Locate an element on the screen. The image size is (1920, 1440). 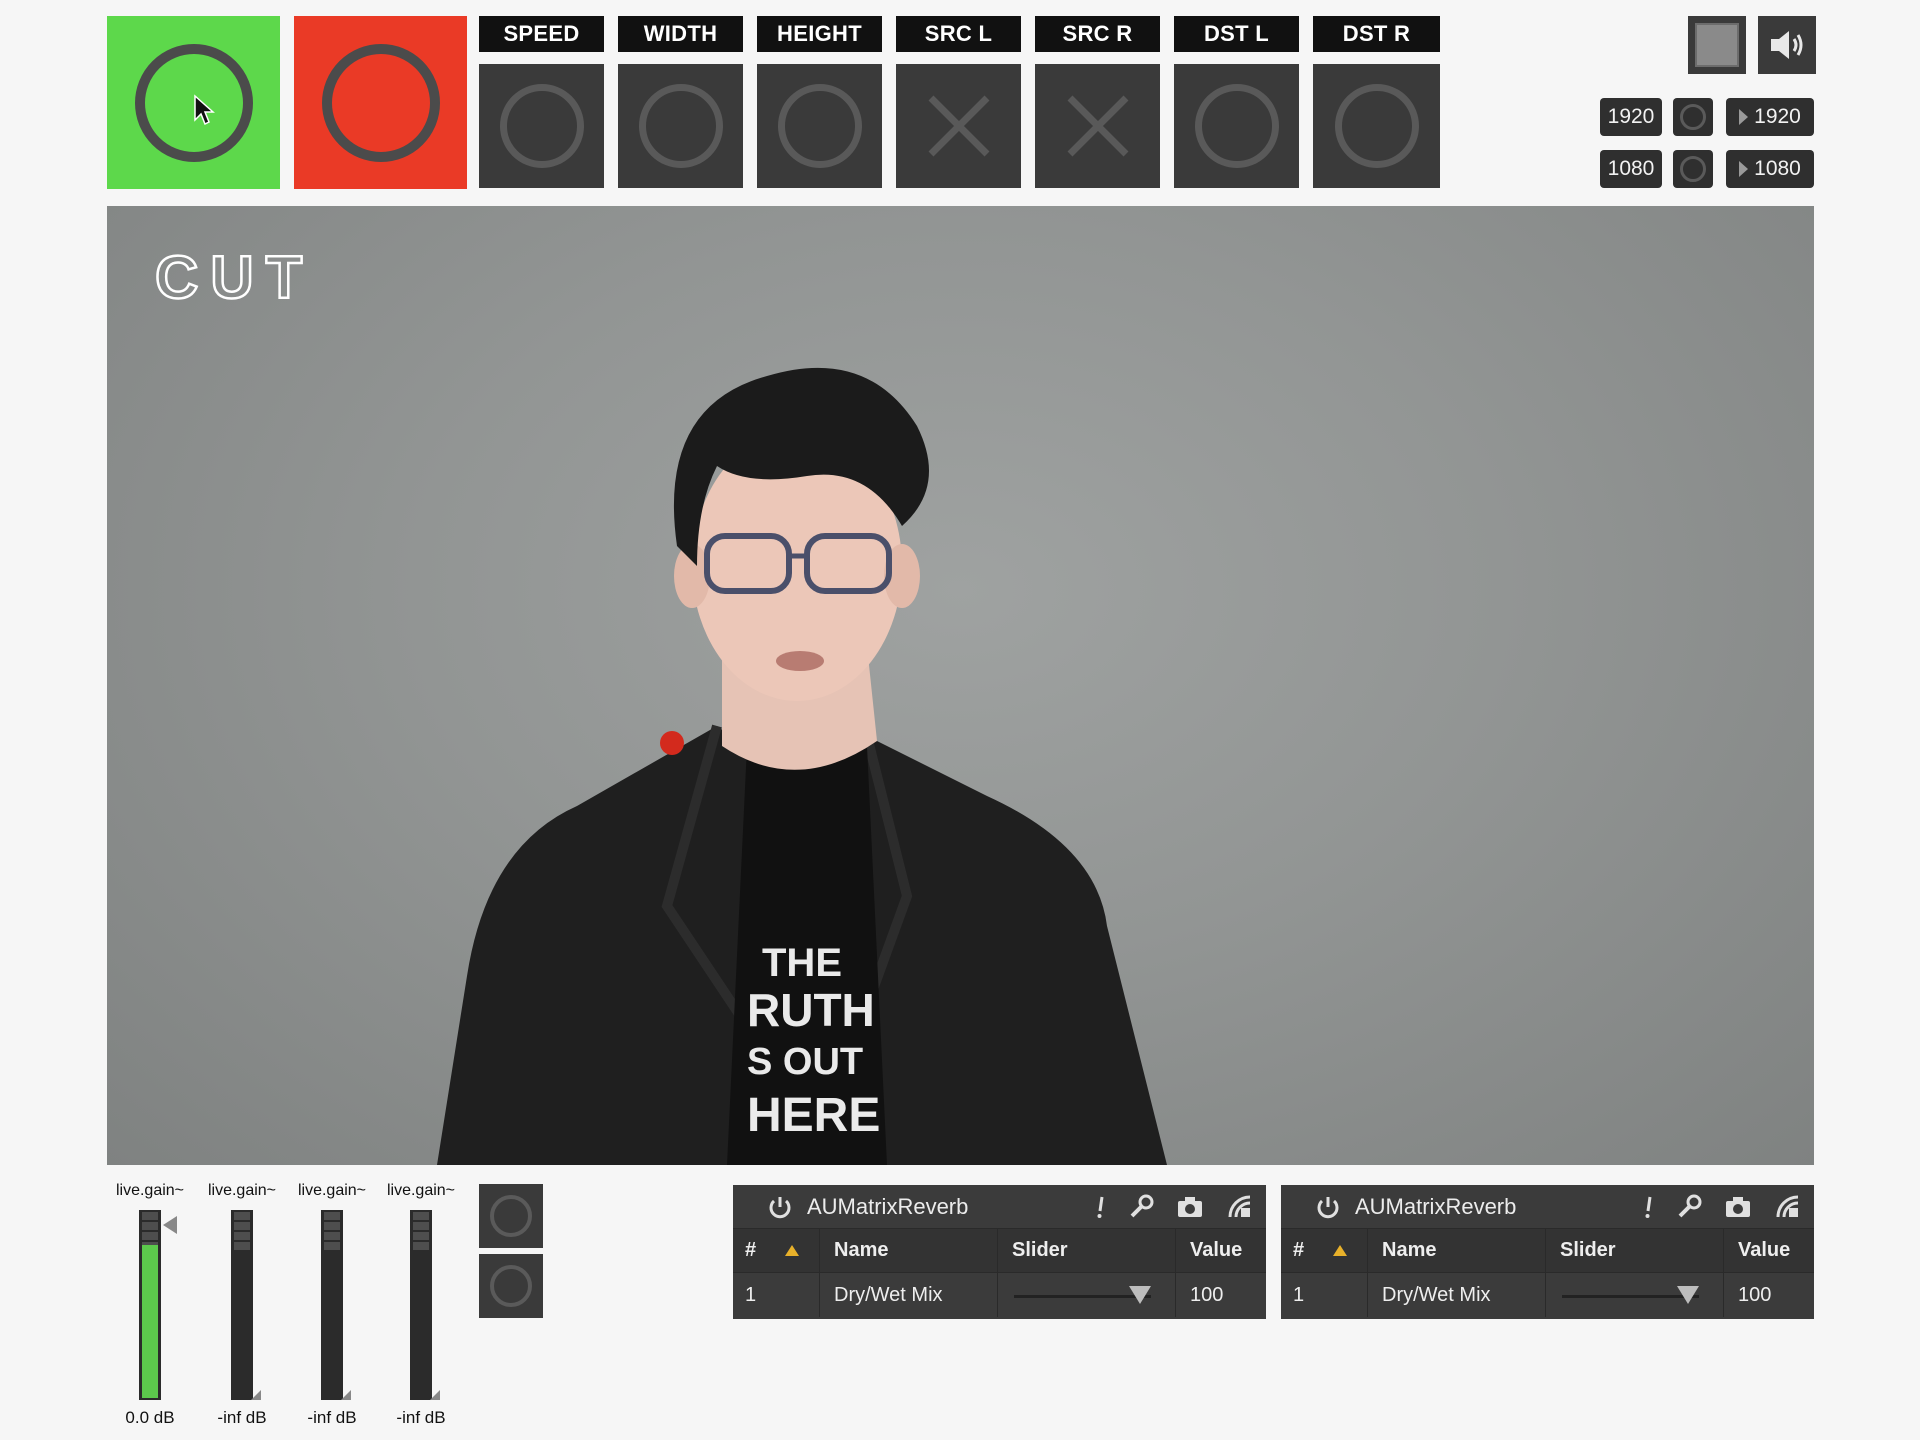
gain-meter-4: live.gain~ -inf dB is located at coordinates (421, 1305).